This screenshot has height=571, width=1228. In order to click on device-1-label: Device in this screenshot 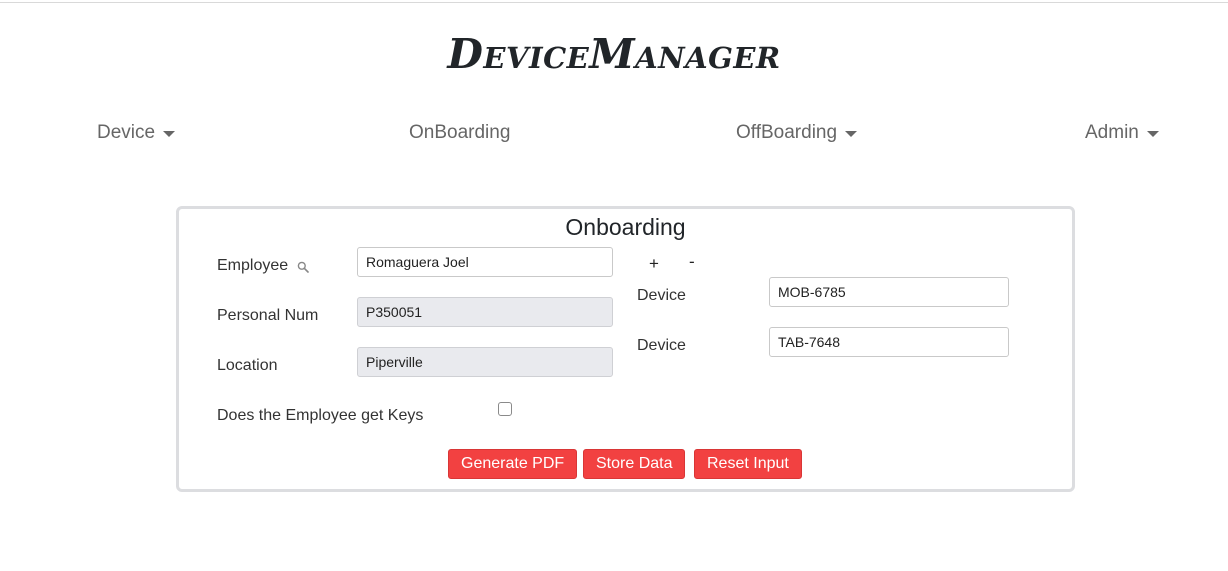, I will do `click(661, 295)`.